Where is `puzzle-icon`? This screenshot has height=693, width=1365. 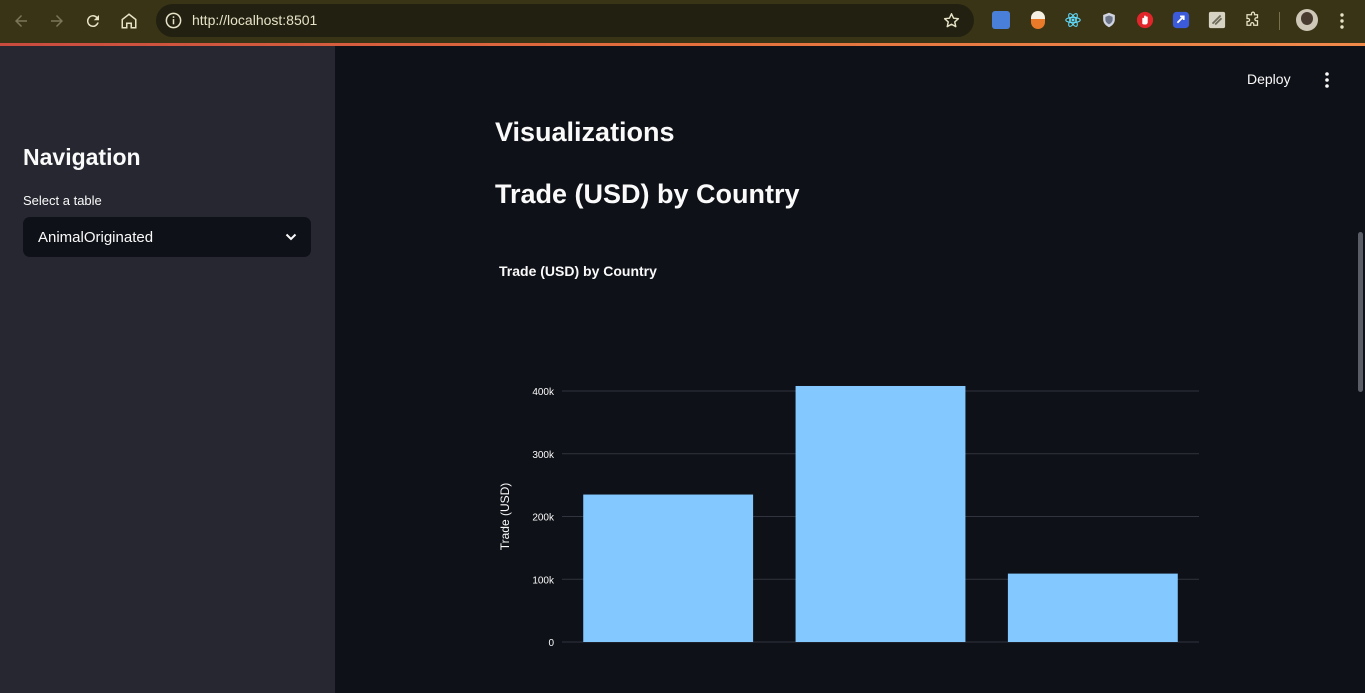 puzzle-icon is located at coordinates (1253, 20).